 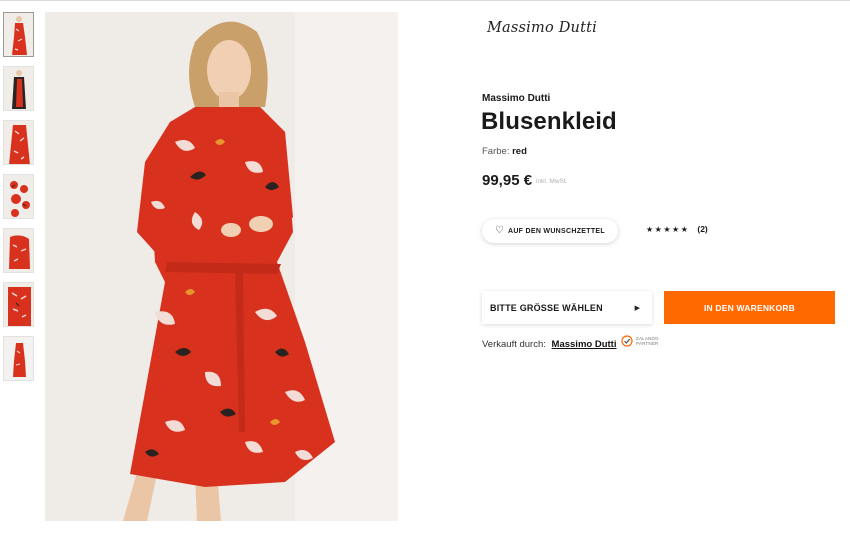 I want to click on size-select: BITTE GRÖSSE WÄHLEN ▶, so click(x=567, y=307).